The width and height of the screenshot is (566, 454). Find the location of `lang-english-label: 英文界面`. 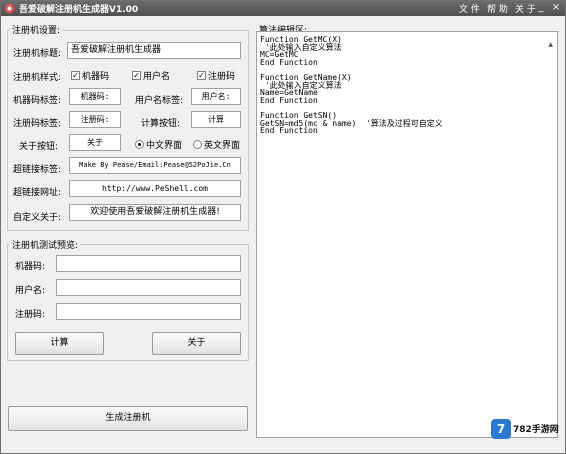

lang-english-label: 英文界面 is located at coordinates (222, 146).